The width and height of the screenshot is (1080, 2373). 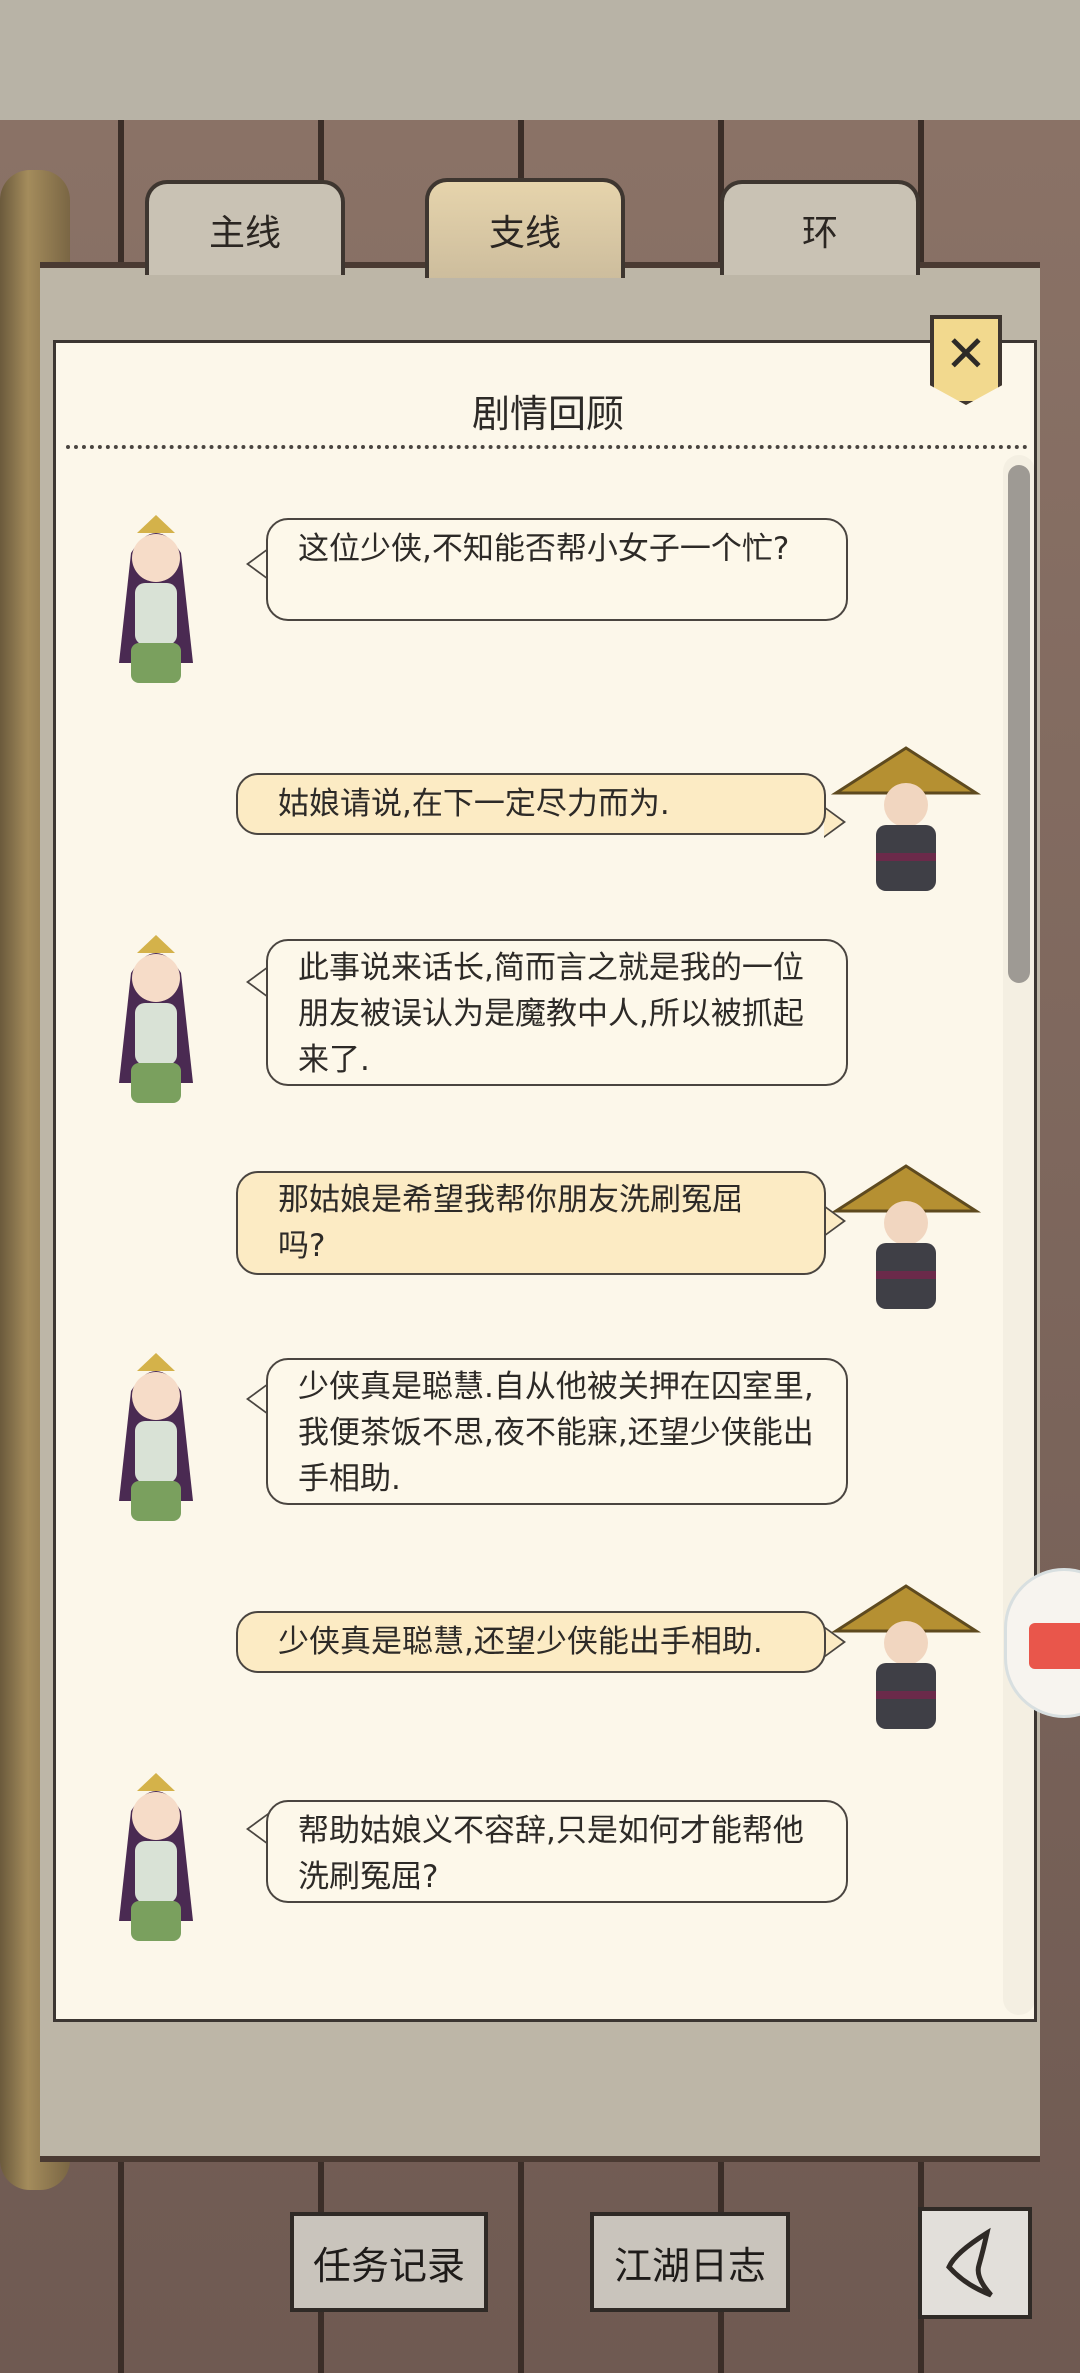 I want to click on tab-ring: 环, so click(x=820, y=227).